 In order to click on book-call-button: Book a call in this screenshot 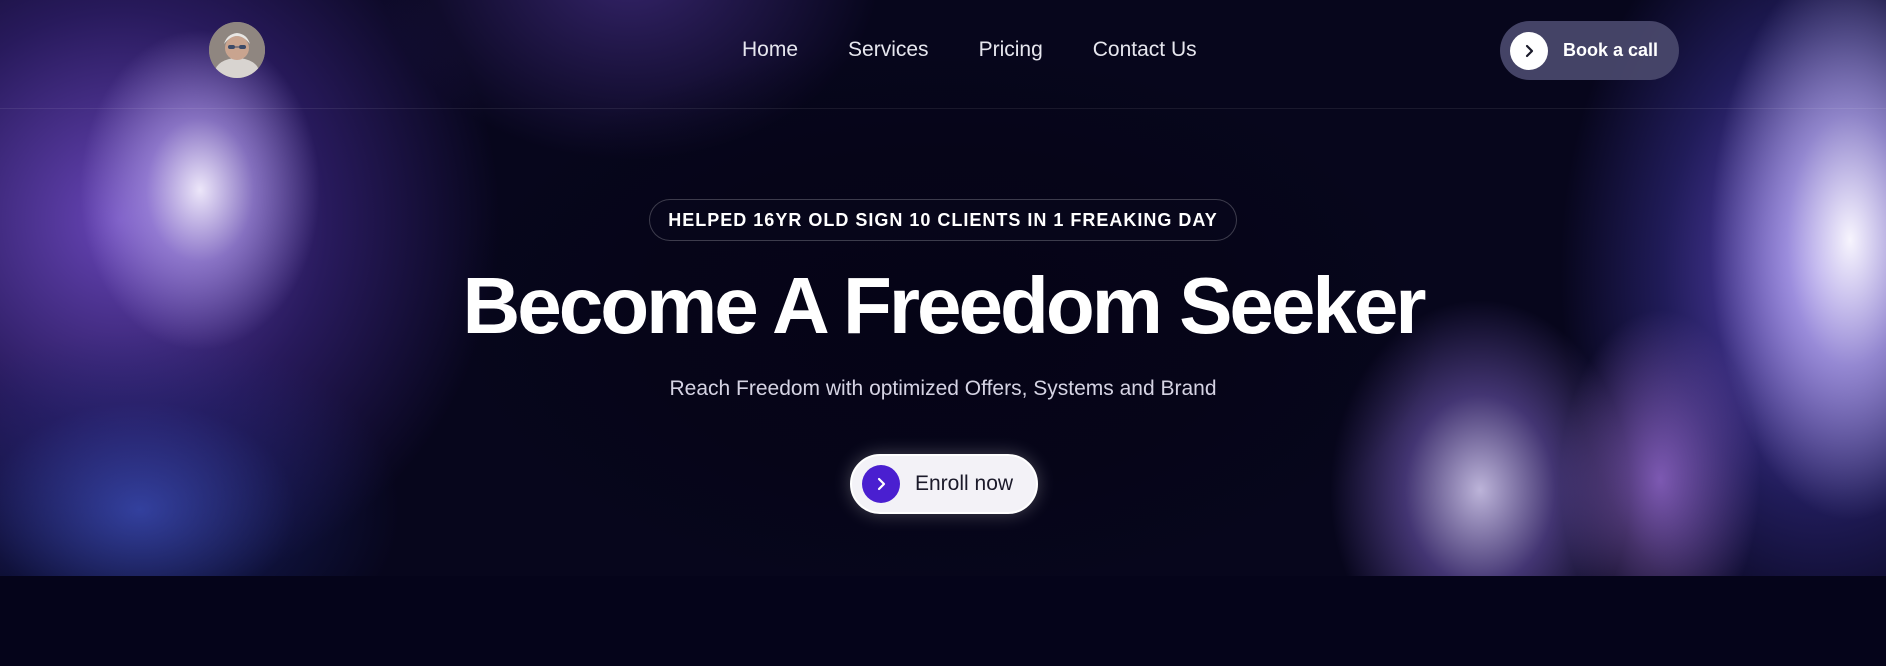, I will do `click(1589, 50)`.